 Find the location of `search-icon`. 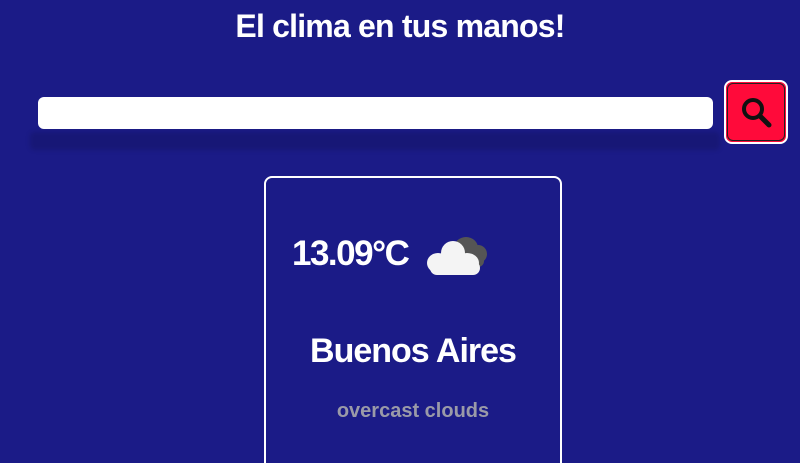

search-icon is located at coordinates (757, 113).